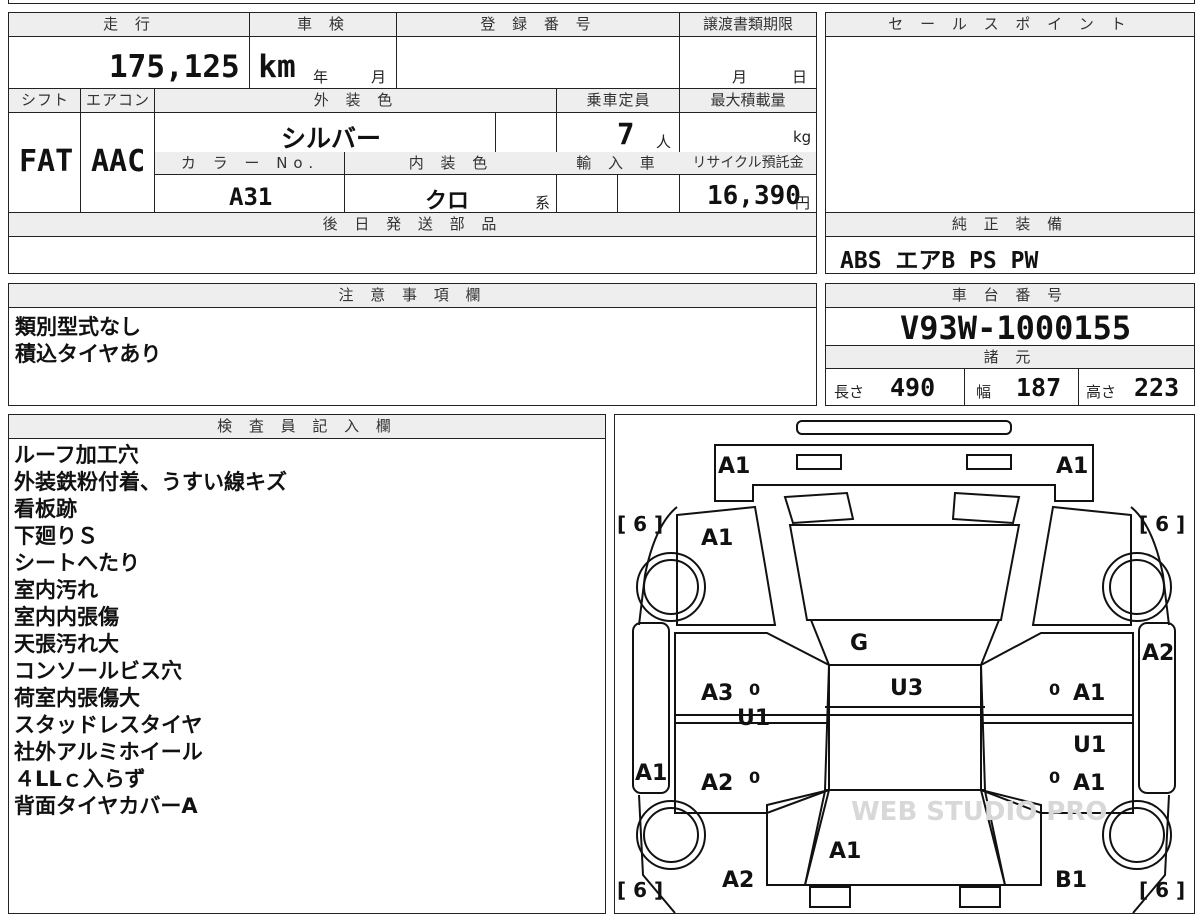  What do you see at coordinates (1162, 890) in the screenshot?
I see `tire-label-rear-right: [ 6 ]` at bounding box center [1162, 890].